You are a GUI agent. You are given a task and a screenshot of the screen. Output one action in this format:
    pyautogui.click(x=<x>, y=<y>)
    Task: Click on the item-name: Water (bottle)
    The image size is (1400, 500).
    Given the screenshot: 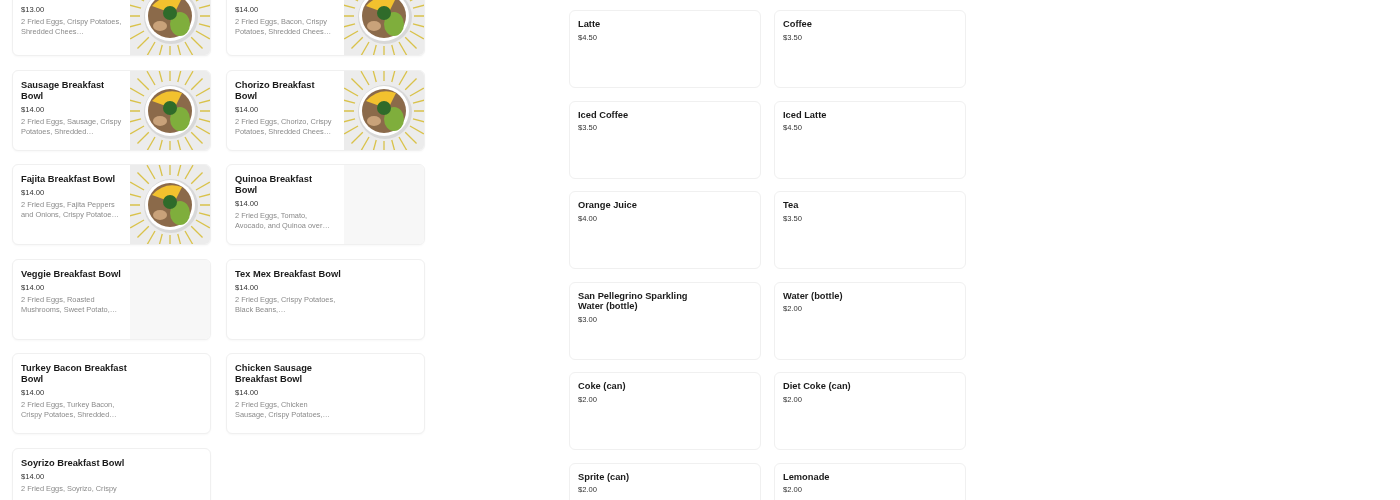 What is the action you would take?
    pyautogui.click(x=813, y=295)
    